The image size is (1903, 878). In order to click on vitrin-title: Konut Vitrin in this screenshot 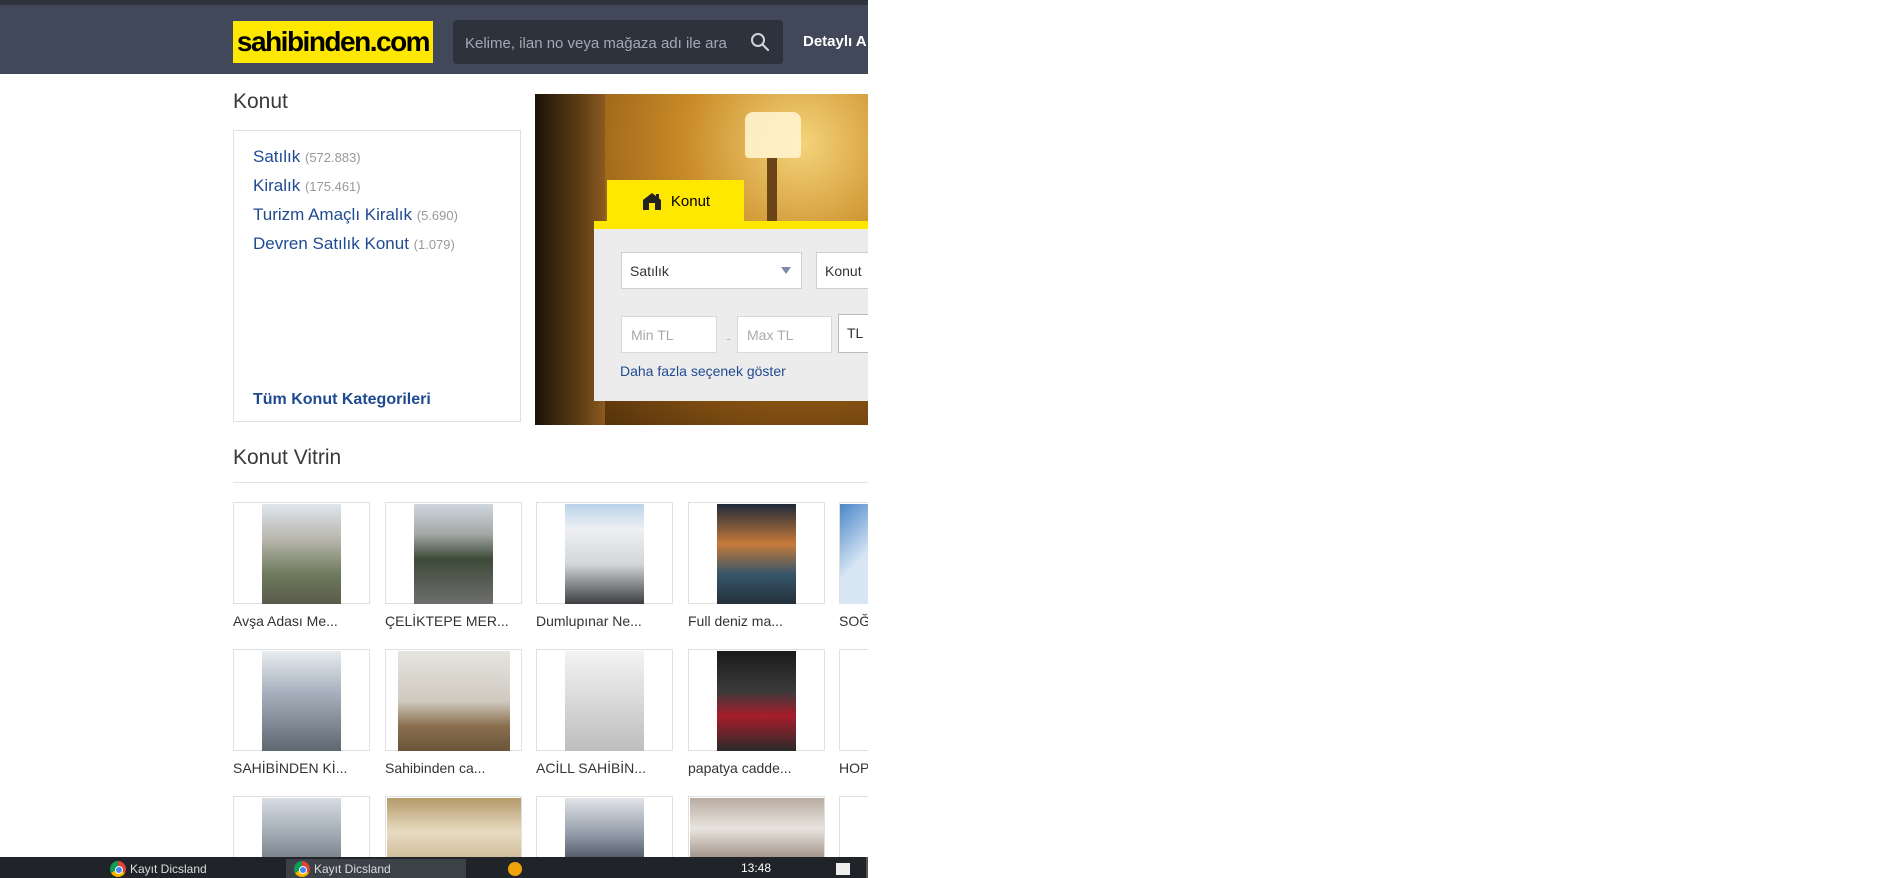, I will do `click(287, 457)`.